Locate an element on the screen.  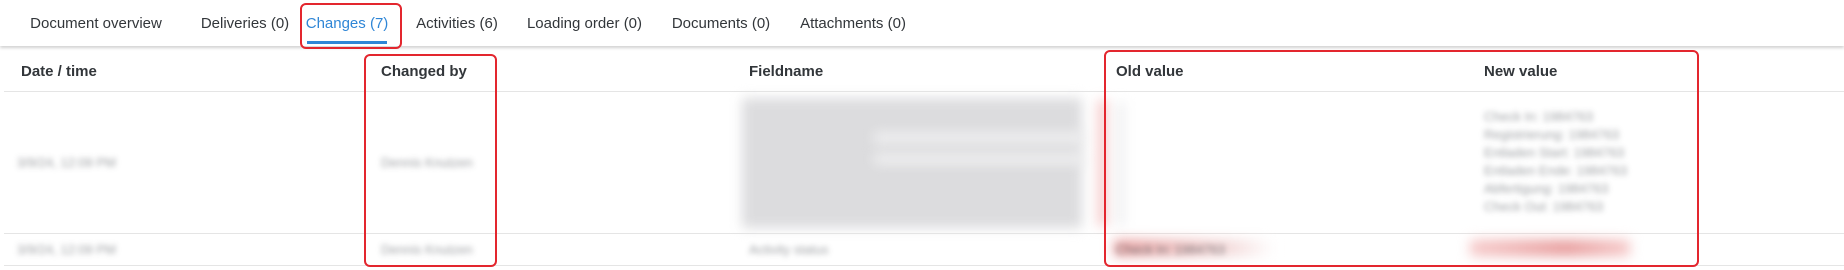
tab-attachments: Attachments (0) is located at coordinates (853, 23).